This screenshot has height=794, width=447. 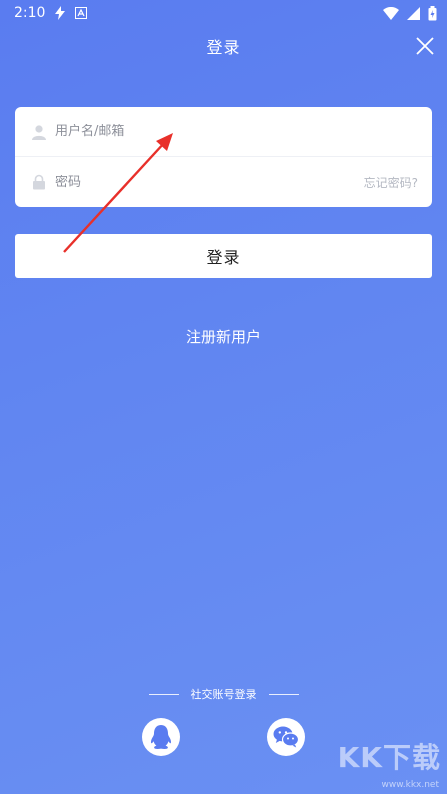 I want to click on qq-login-button, so click(x=161, y=737).